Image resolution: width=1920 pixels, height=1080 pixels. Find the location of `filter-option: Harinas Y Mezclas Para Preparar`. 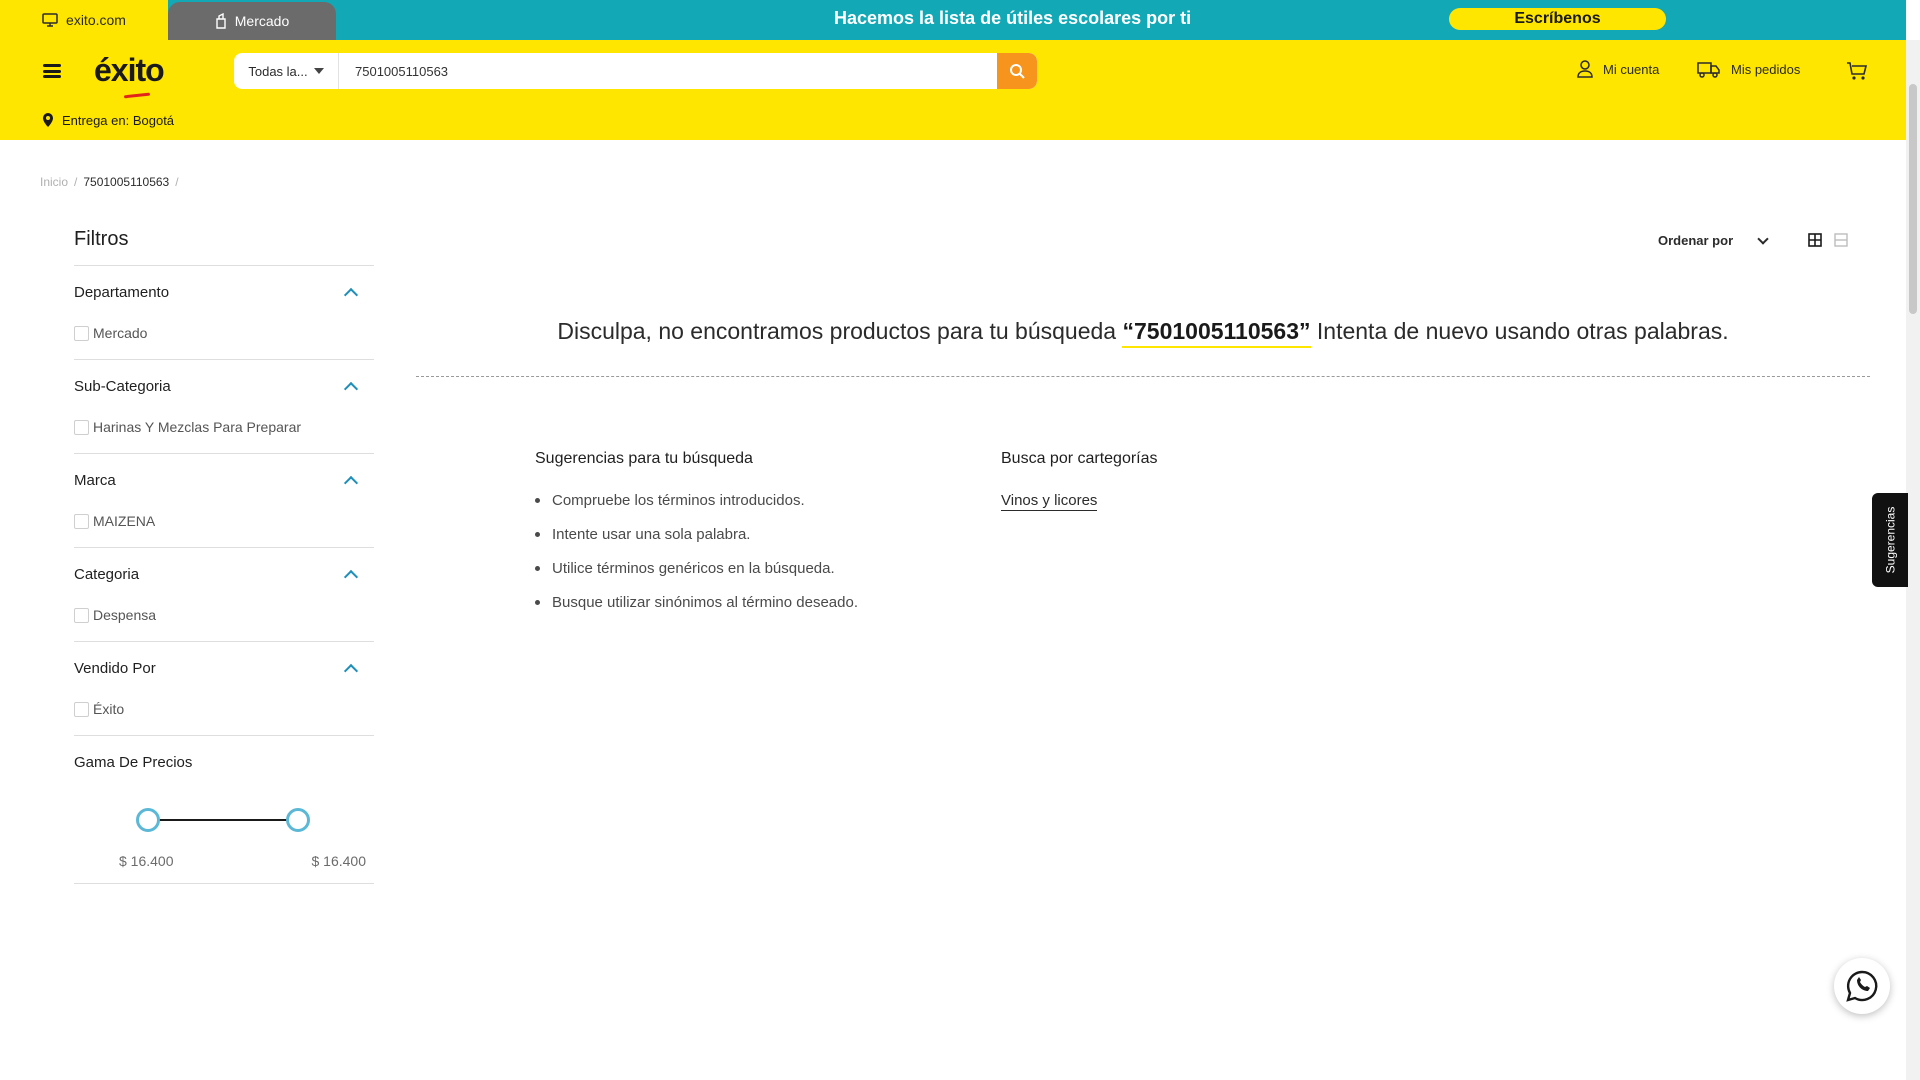

filter-option: Harinas Y Mezclas Para Preparar is located at coordinates (224, 427).